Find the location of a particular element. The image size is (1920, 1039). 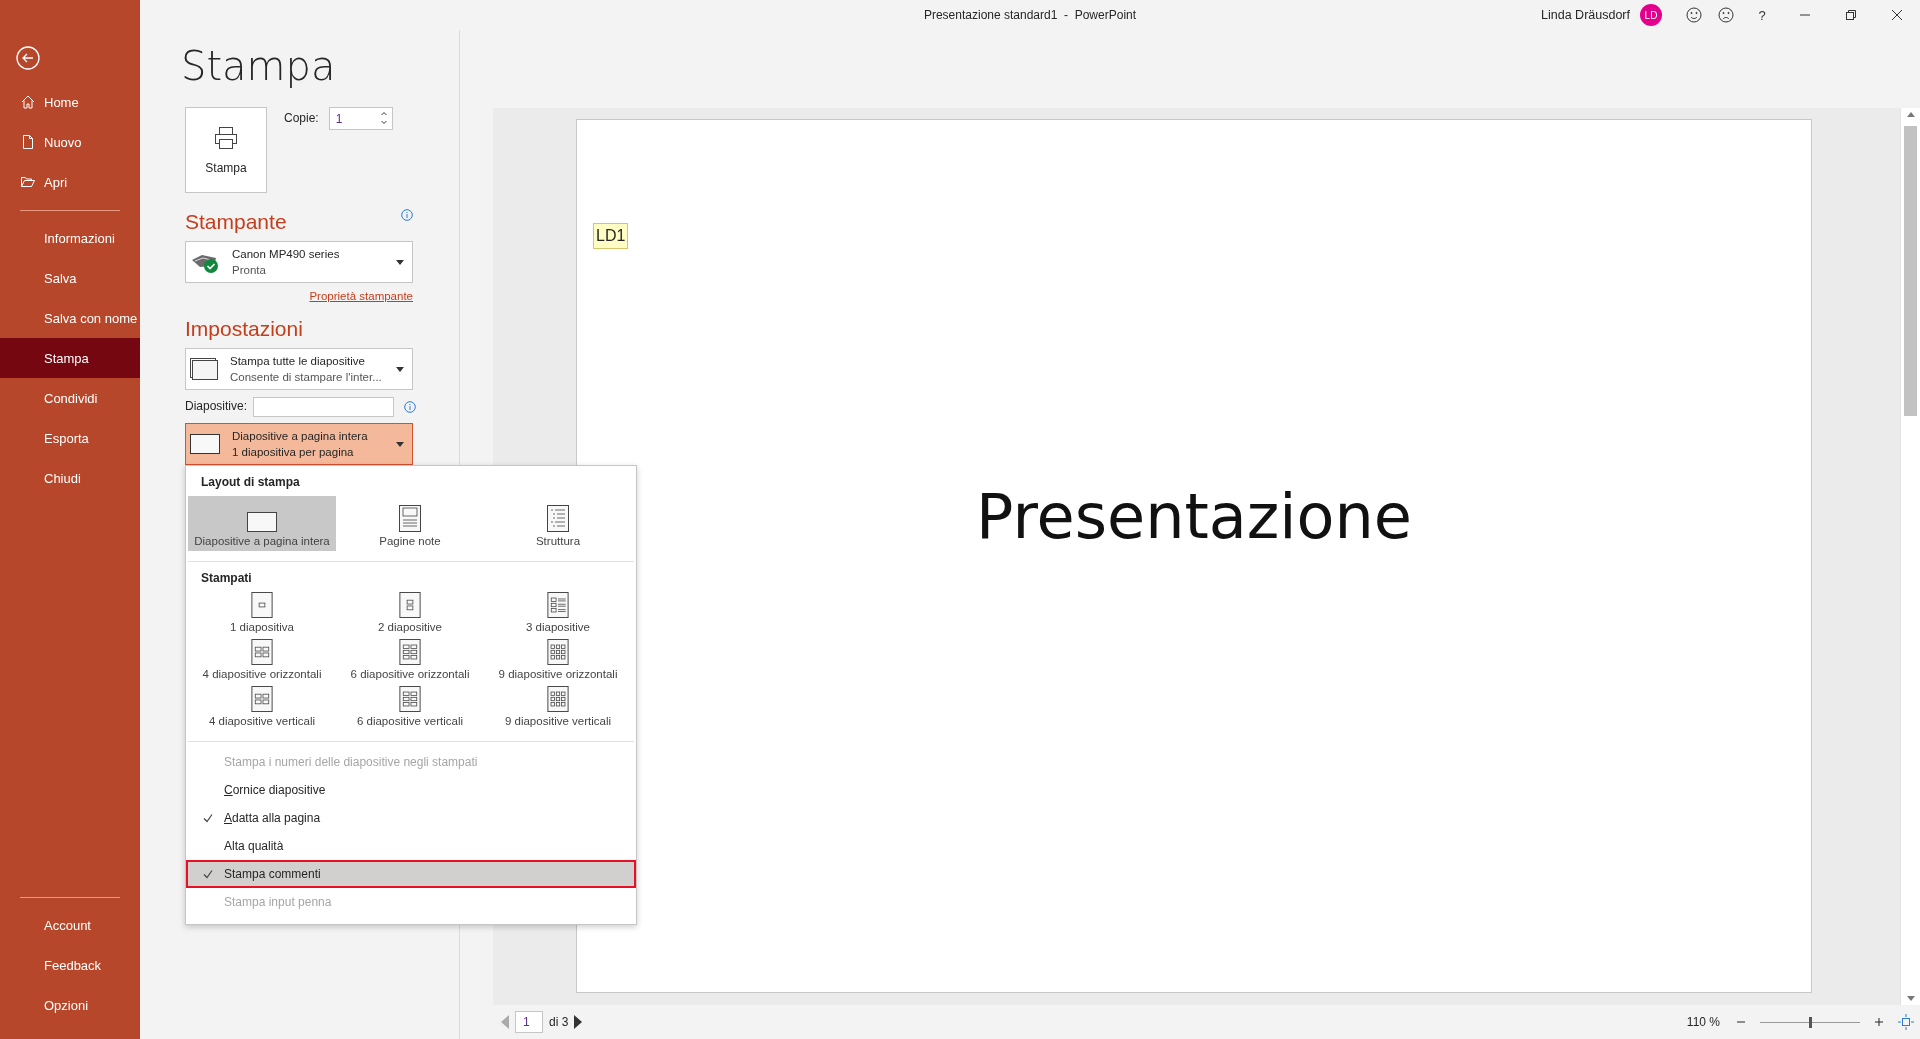

scroll-down-icon is located at coordinates (1910, 999).